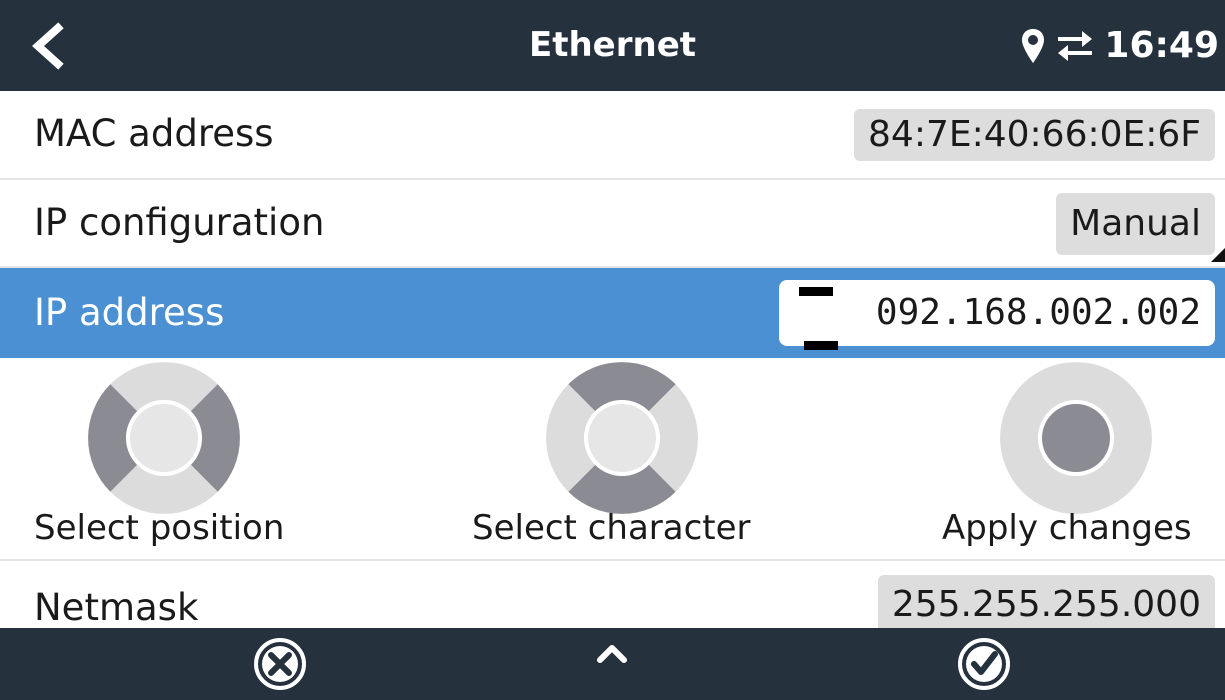 Image resolution: width=1225 pixels, height=700 pixels. I want to click on ip-address-input: 092.168.002.002, so click(997, 313).